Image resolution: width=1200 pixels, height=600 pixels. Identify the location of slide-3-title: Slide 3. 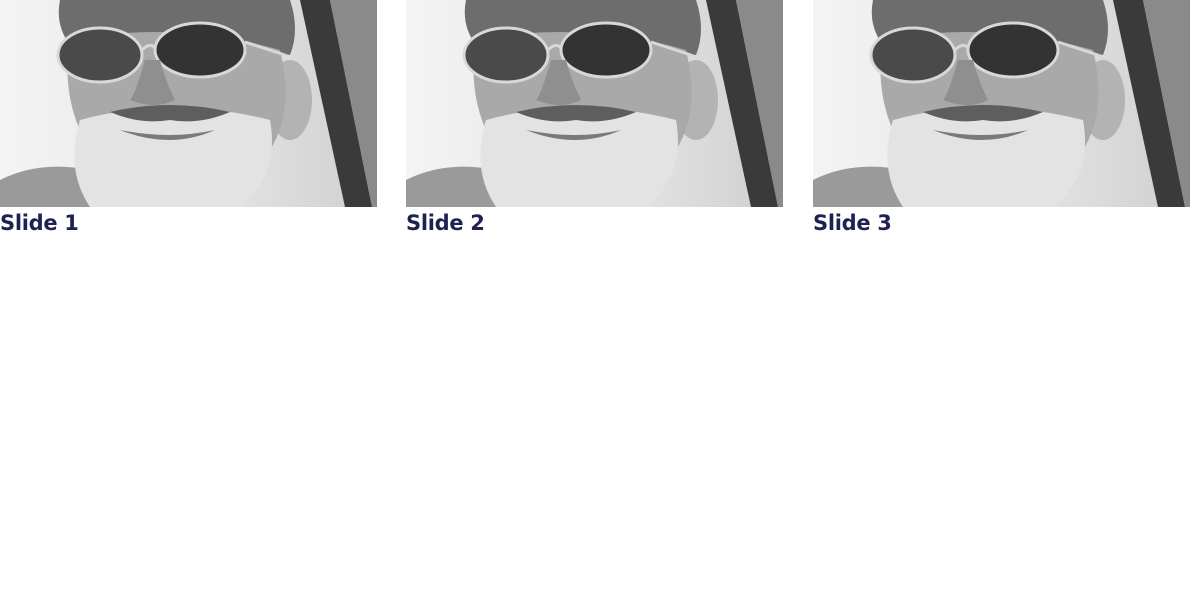
(852, 223).